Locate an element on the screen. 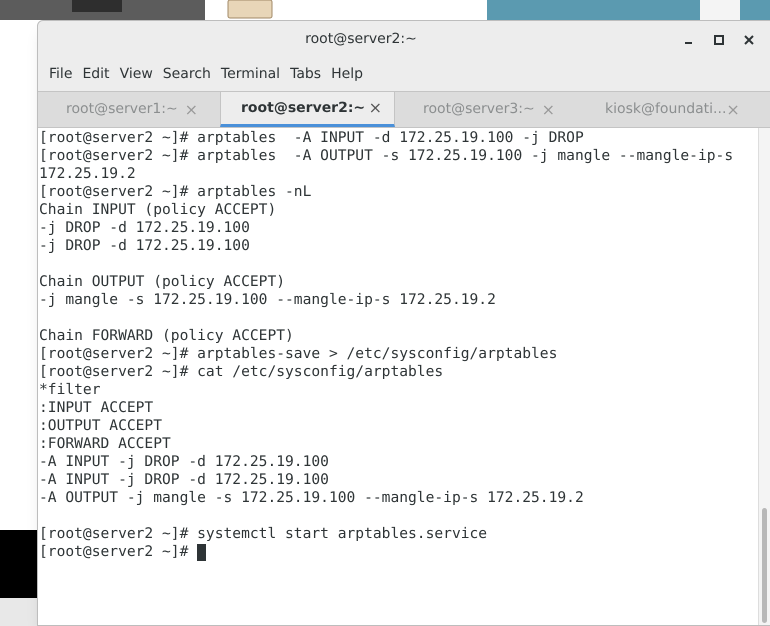 The width and height of the screenshot is (770, 626). terminal-line: :FORWARD ACCEPT is located at coordinates (105, 444).